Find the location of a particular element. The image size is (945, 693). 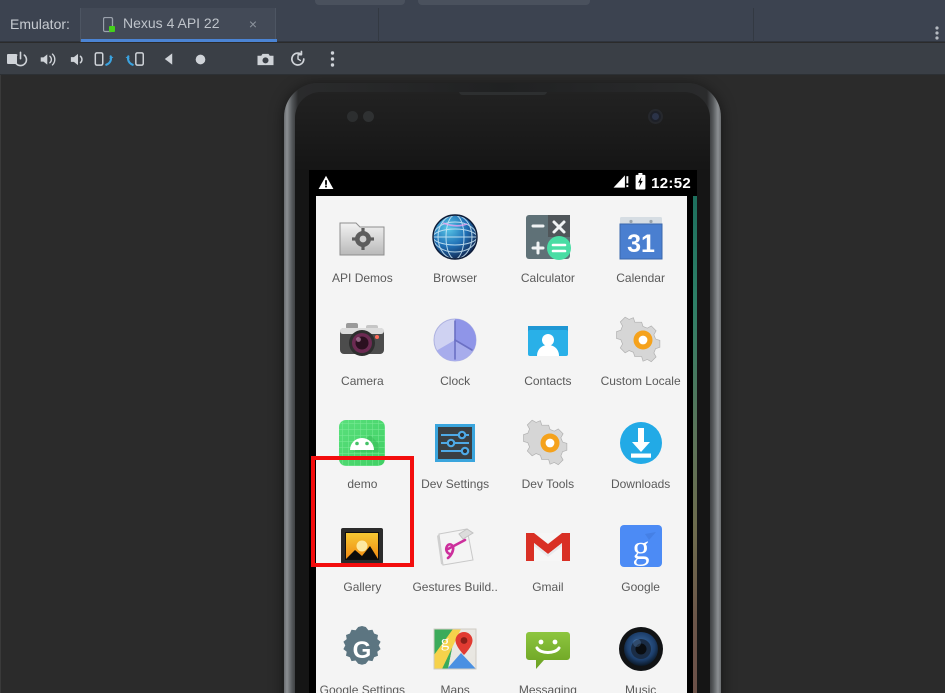

app-icon-maps: g Maps is located at coordinates (455, 650).